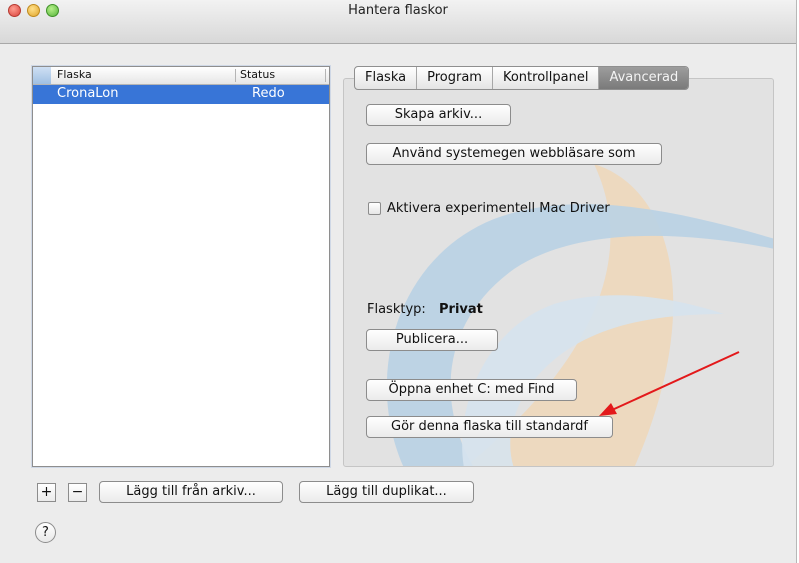  I want to click on tab-advanced: Avancerad, so click(644, 78).